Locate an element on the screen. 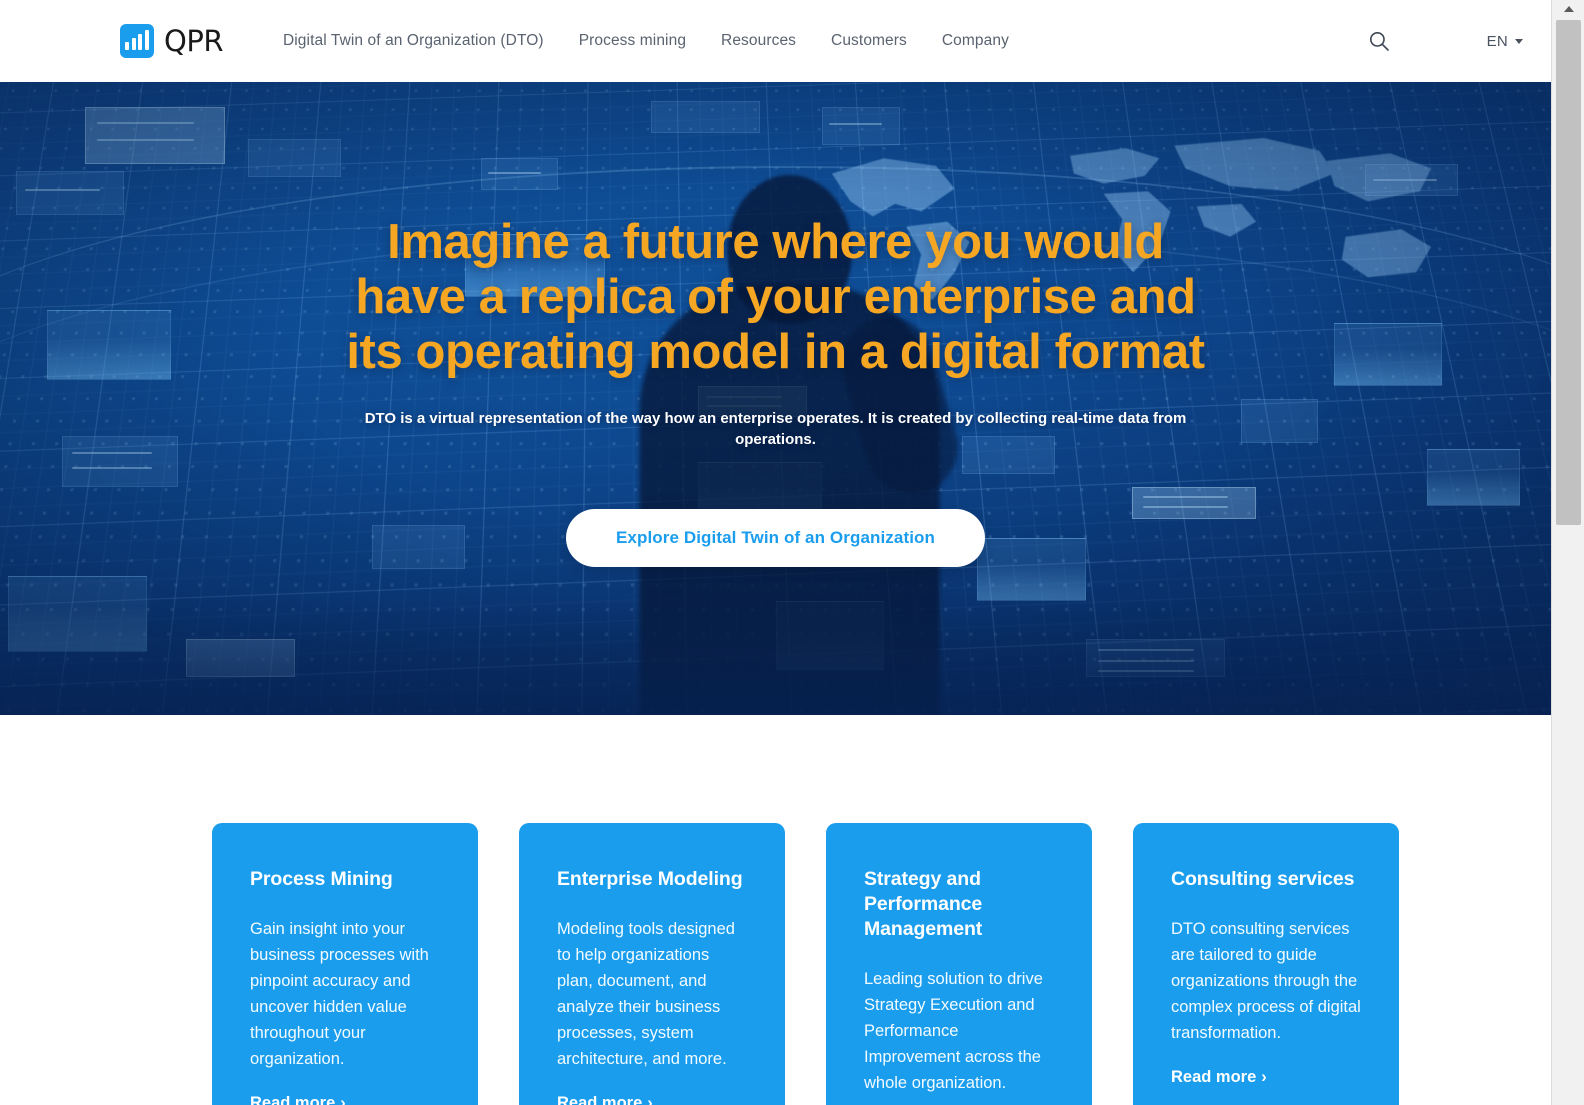  search-icon is located at coordinates (1379, 41).